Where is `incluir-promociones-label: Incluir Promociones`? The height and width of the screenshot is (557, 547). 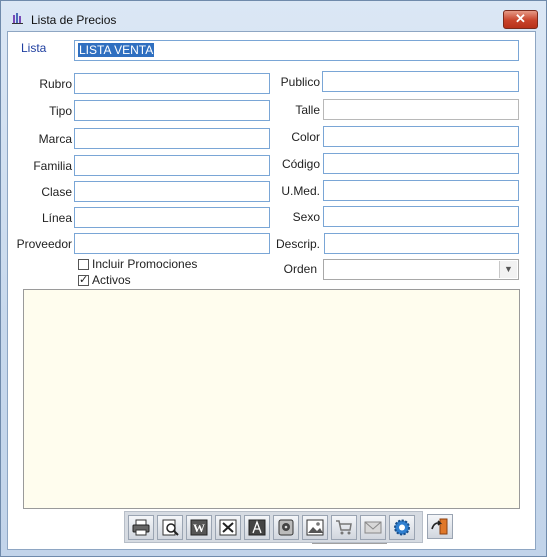
incluir-promociones-label: Incluir Promociones is located at coordinates (145, 264).